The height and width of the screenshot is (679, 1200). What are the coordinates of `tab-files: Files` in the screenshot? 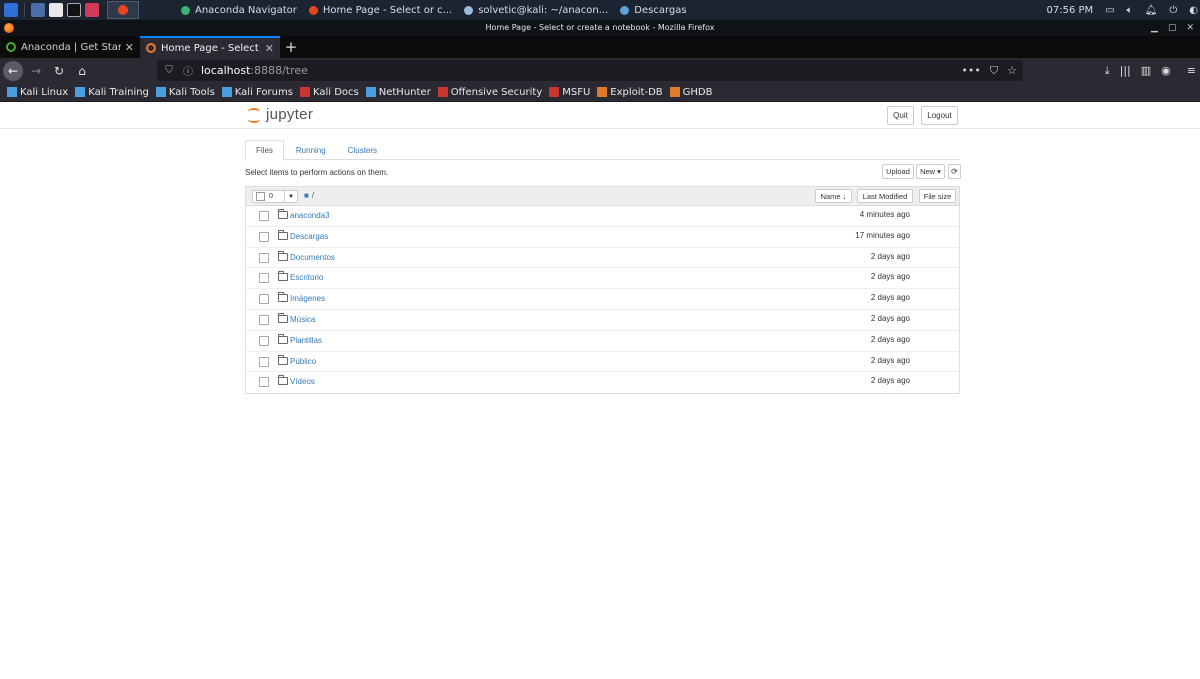 It's located at (264, 150).